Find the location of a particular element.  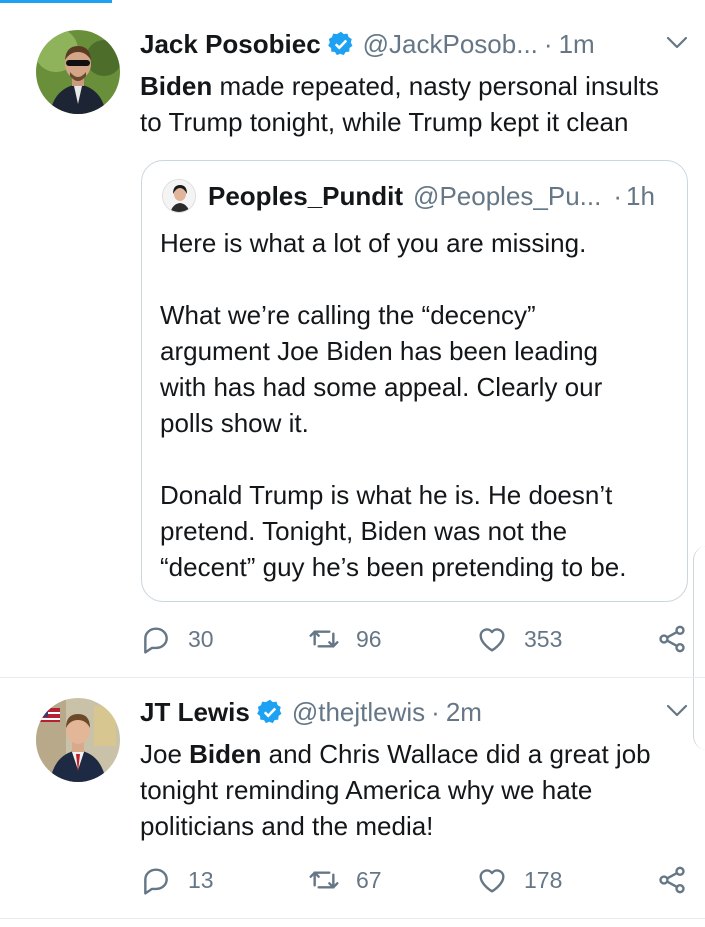

share-button is located at coordinates (680, 880).